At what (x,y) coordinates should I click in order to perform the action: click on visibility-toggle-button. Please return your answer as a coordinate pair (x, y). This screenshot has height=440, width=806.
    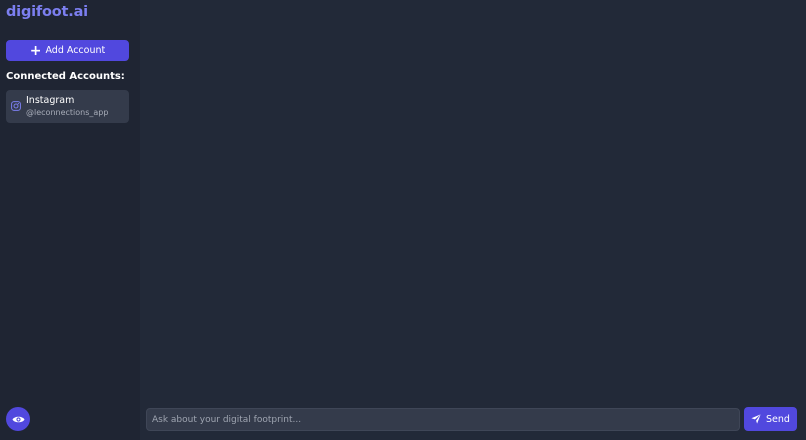
    Looking at the image, I should click on (18, 419).